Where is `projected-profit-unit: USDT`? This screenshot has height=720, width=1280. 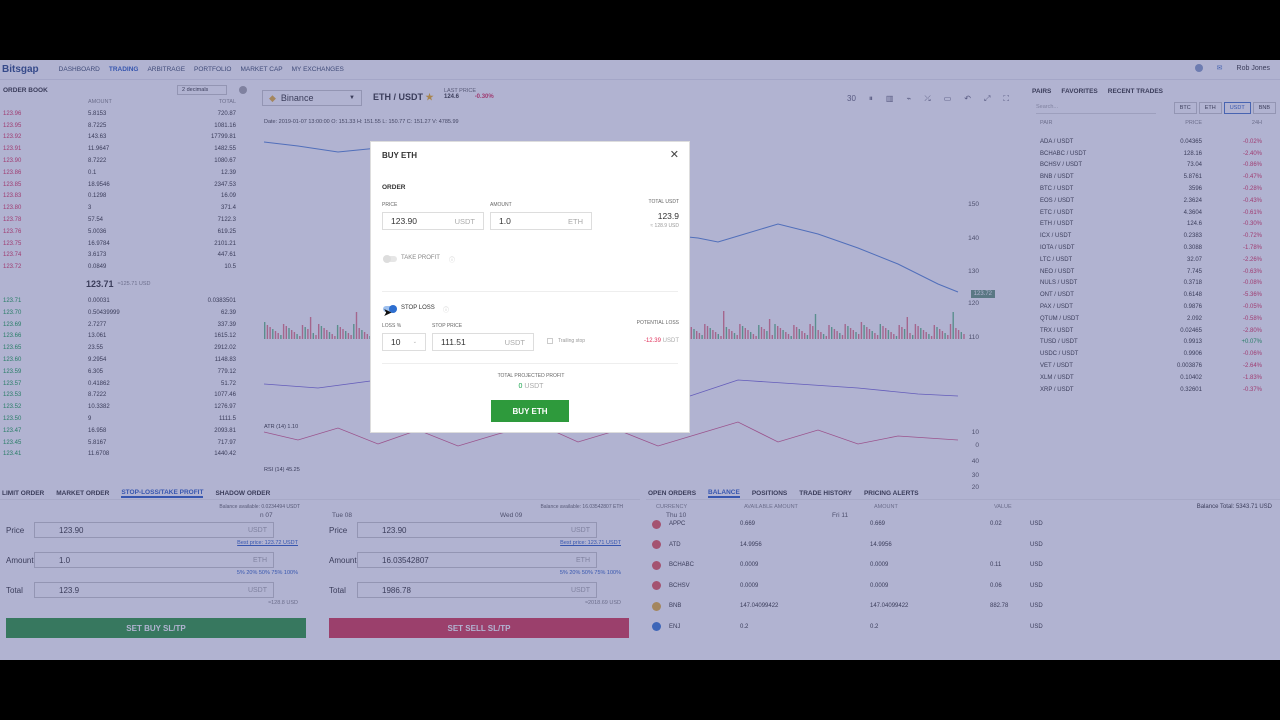 projected-profit-unit: USDT is located at coordinates (534, 386).